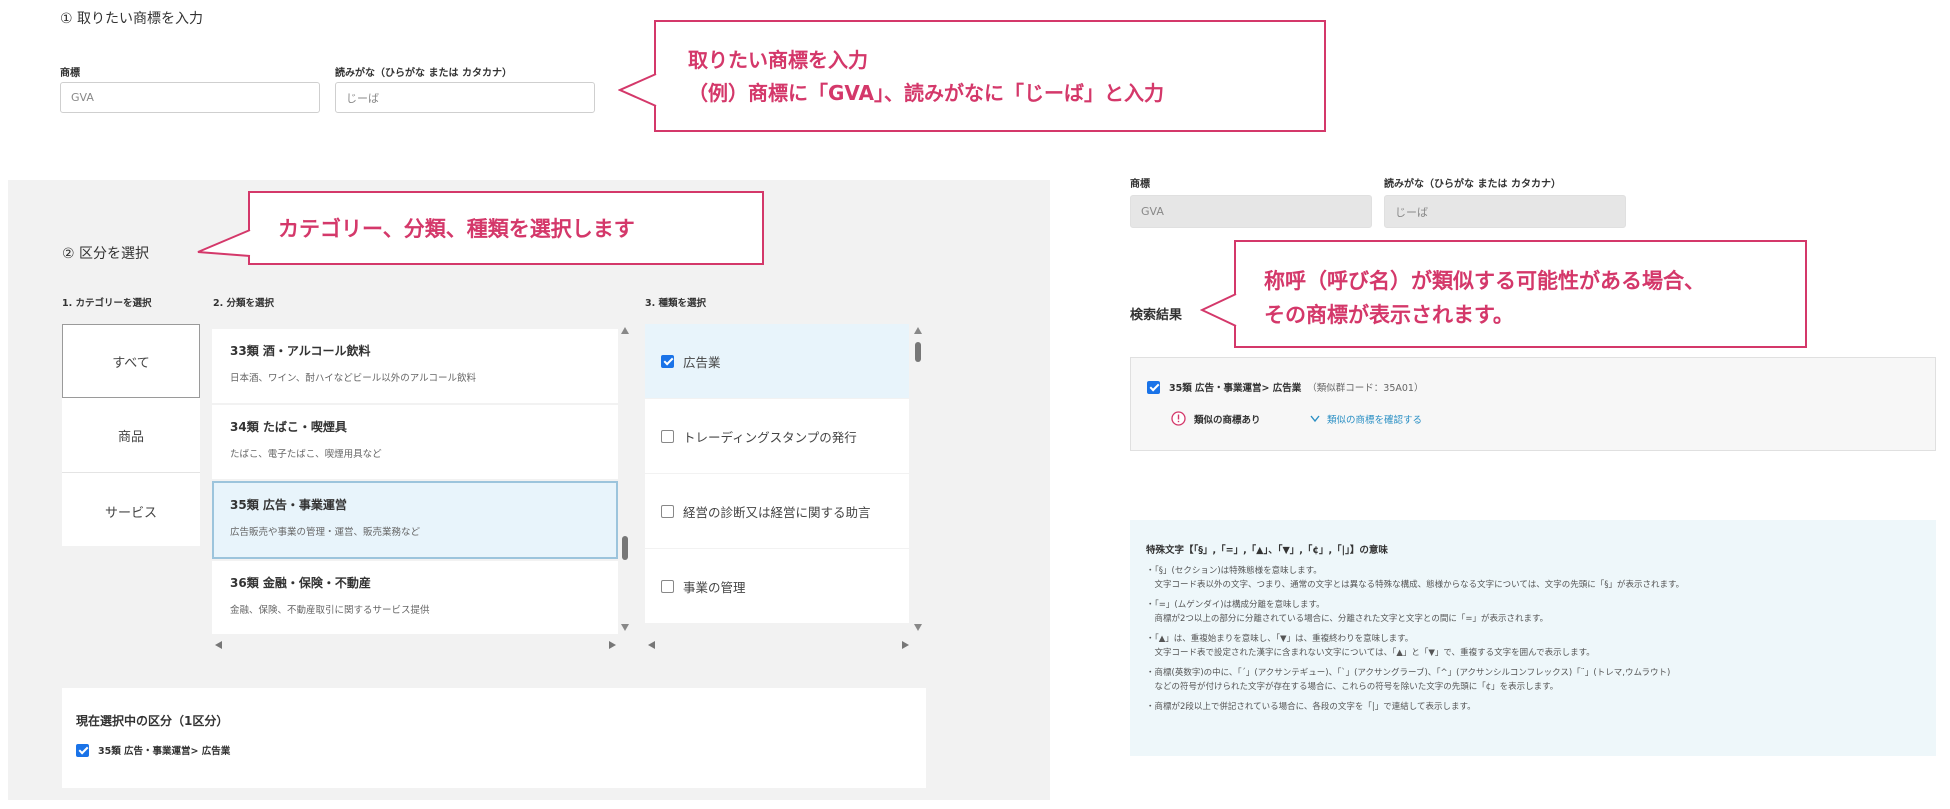  Describe the element at coordinates (353, 378) in the screenshot. I see `class-item-desc: 日本酒、ワイン、酎ハイなどビール以外のアルコール飲料` at that location.